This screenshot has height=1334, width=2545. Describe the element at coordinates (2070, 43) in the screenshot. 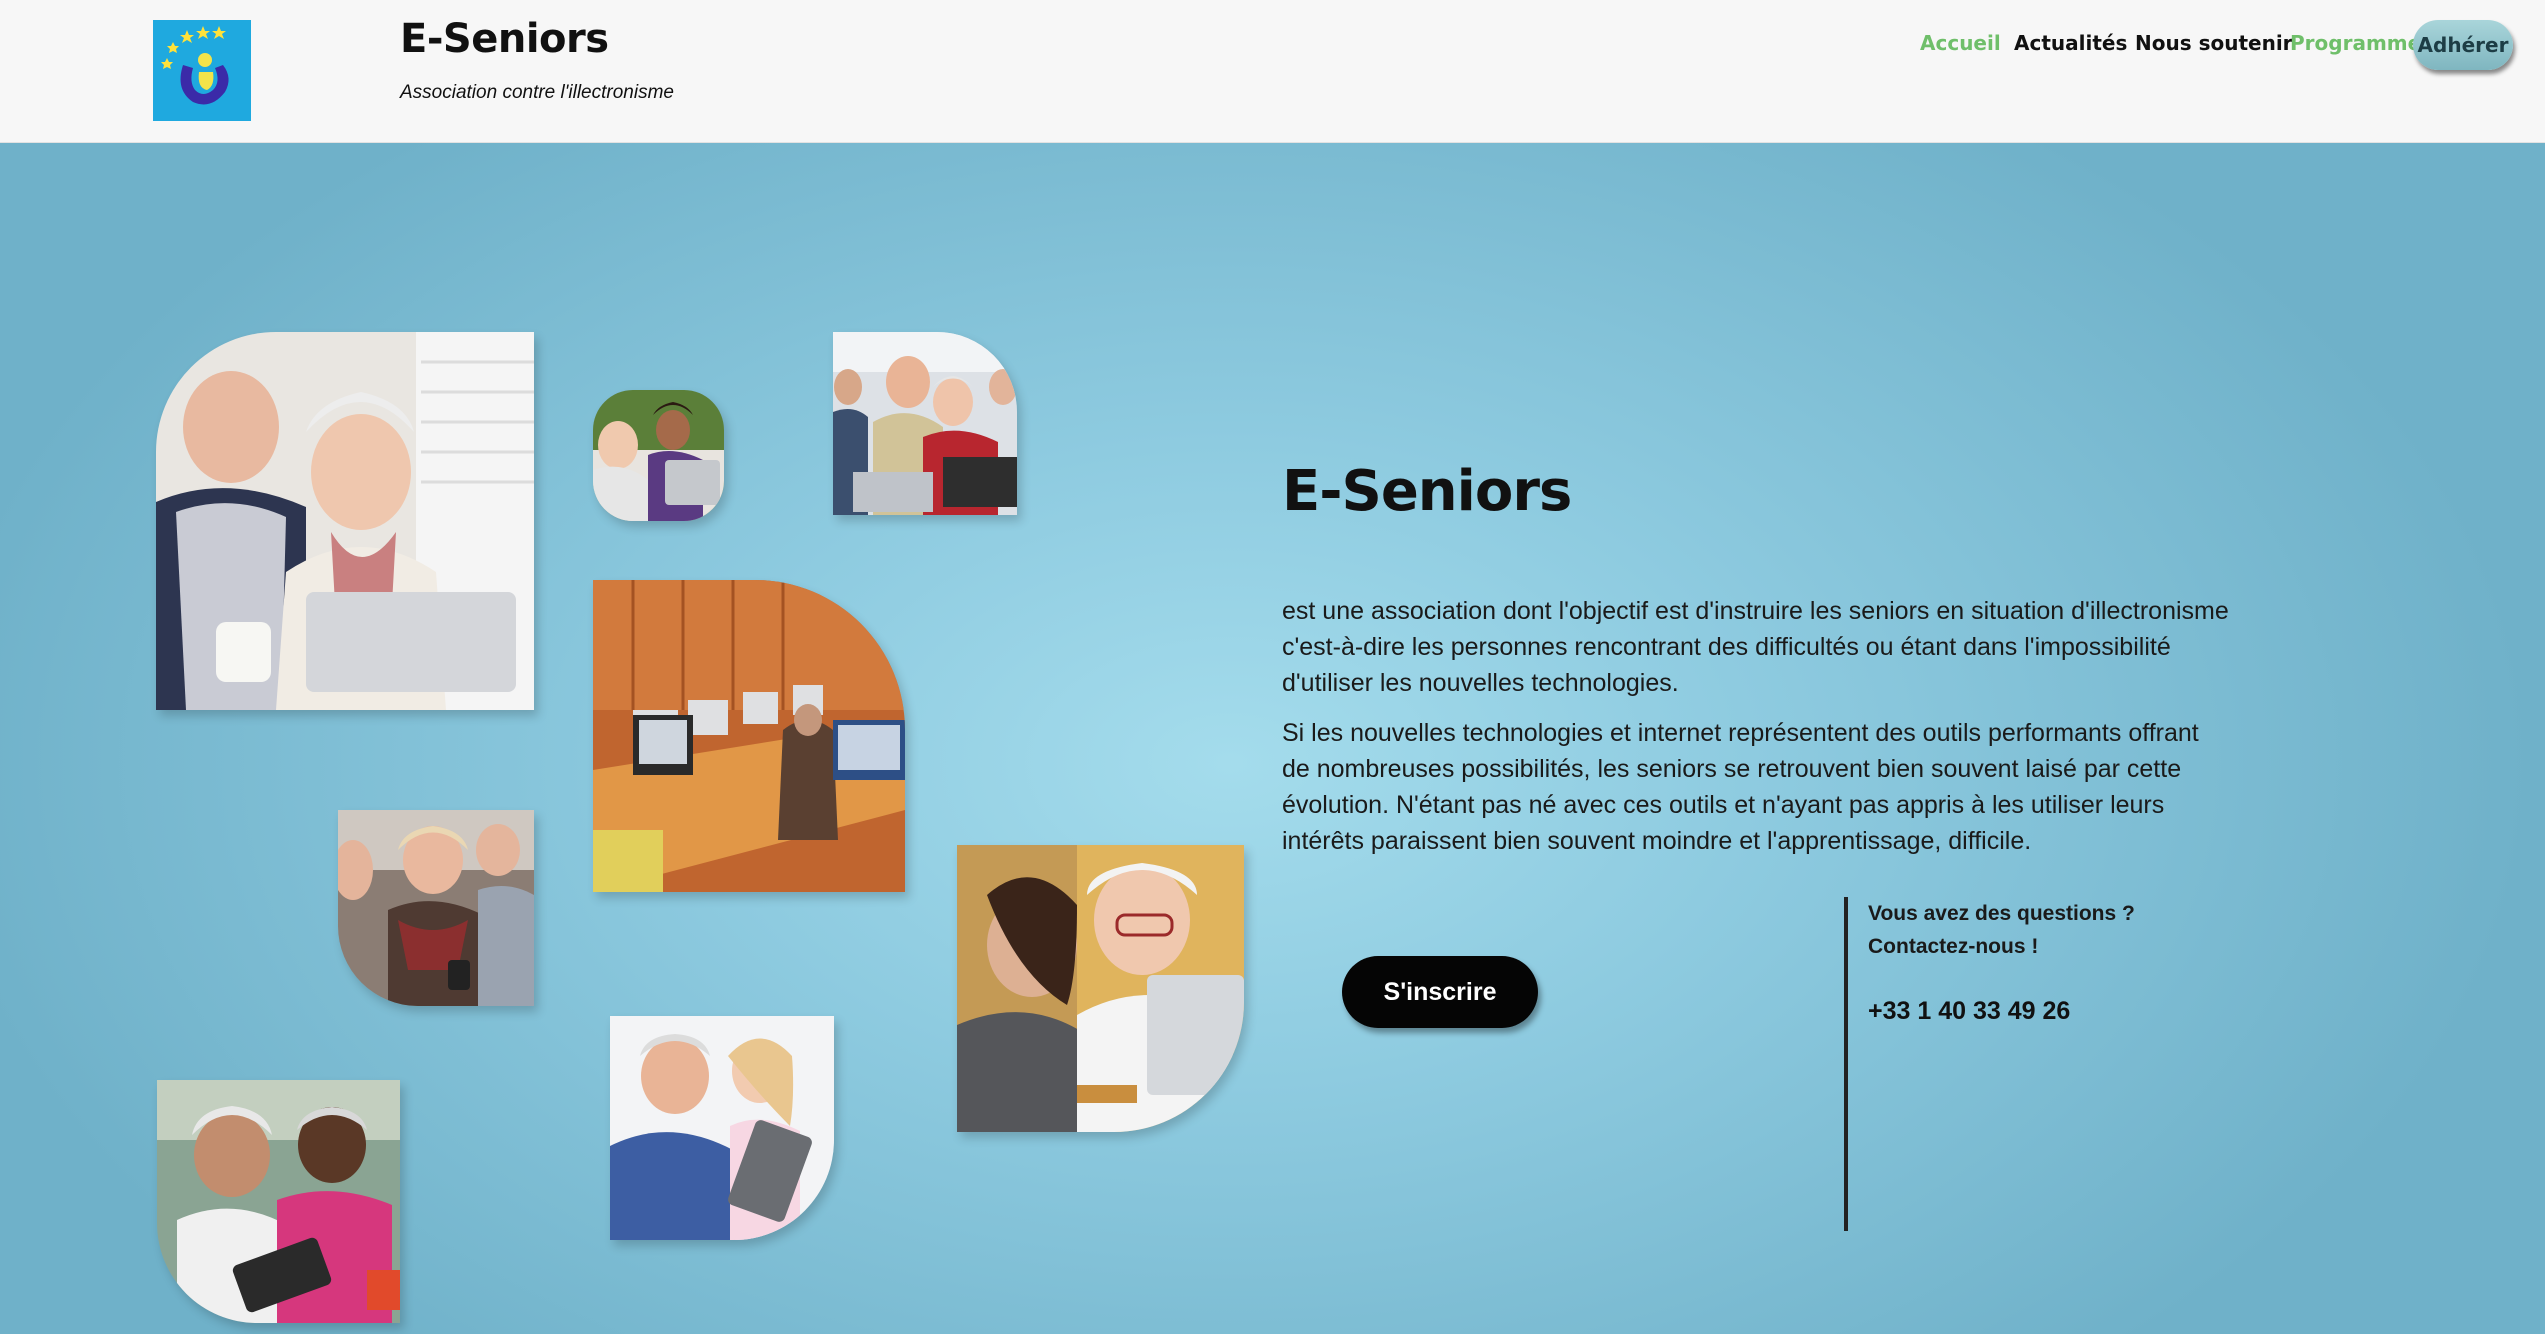

I see `nav-item-actualites: Actualités` at that location.